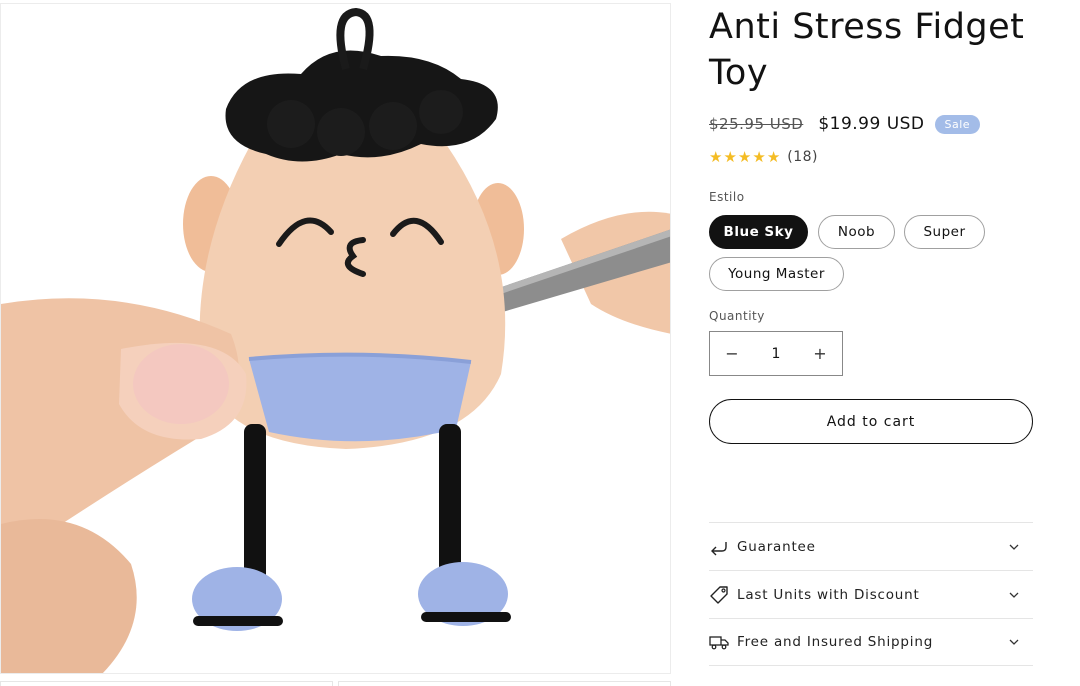 The height and width of the screenshot is (686, 1080). Describe the element at coordinates (871, 546) in the screenshot. I see `accordion-guarantee: Guarantee` at that location.